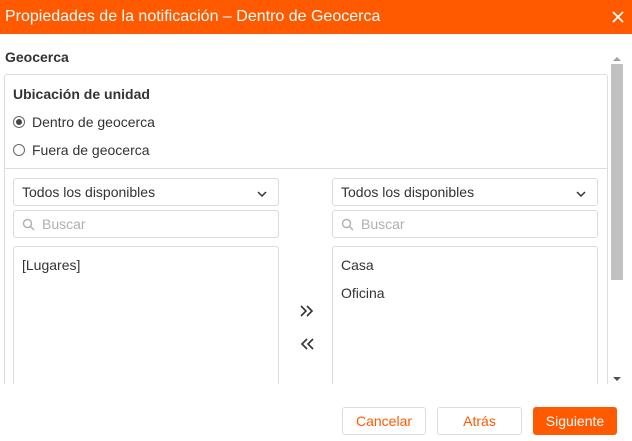 This screenshot has width=632, height=441. I want to click on double-chevron-left-icon, so click(307, 344).